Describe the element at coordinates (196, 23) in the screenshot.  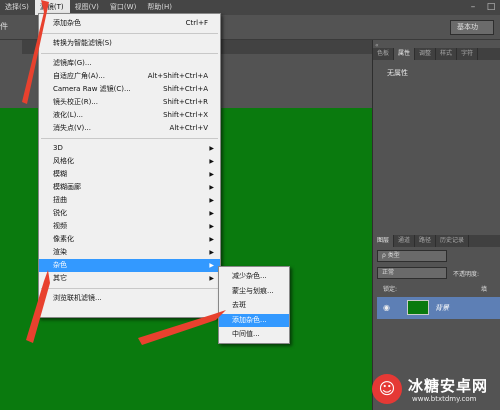
I see `filter-menu-item-shortcut: Ctrl+F` at that location.